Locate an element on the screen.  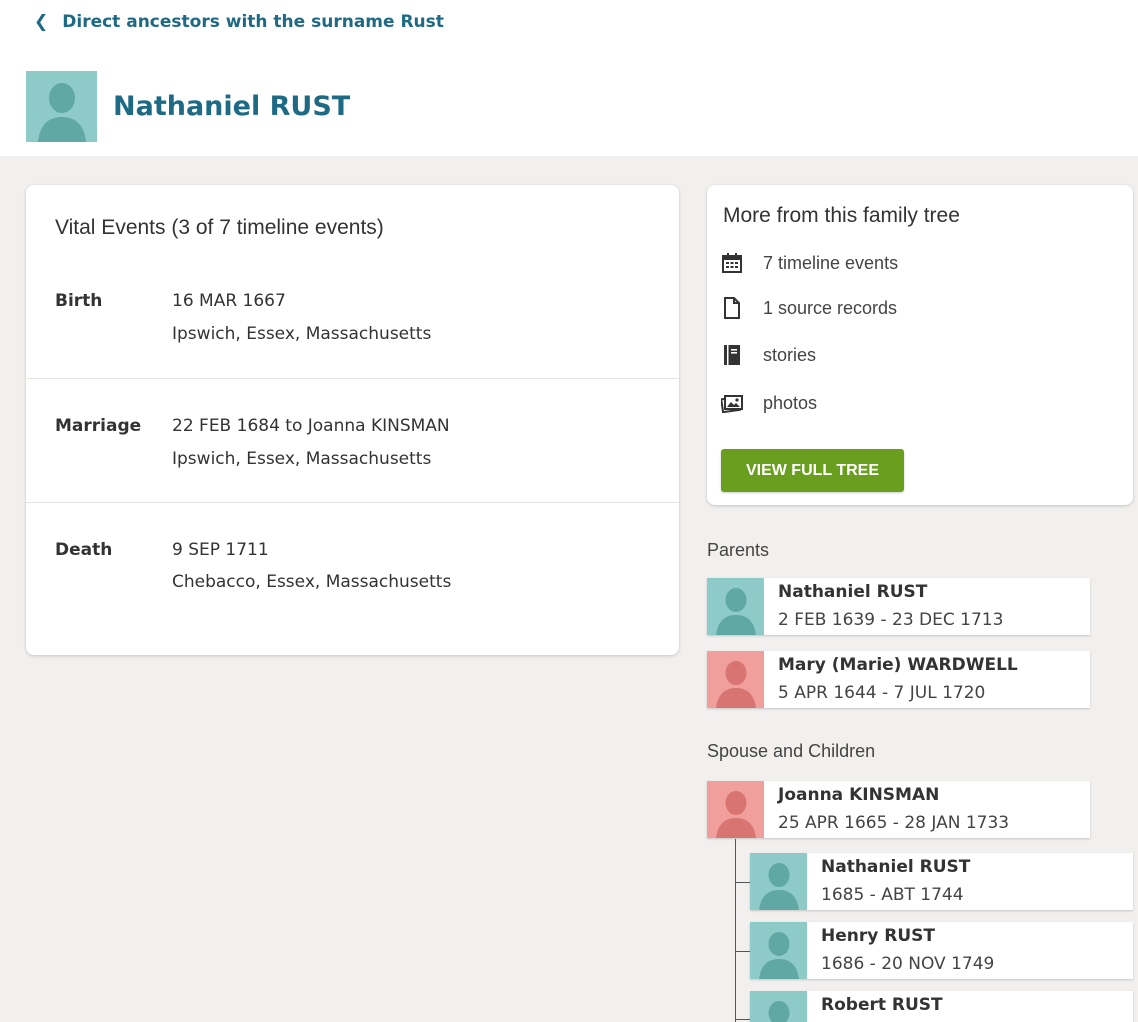
chevron-left-icon: ❮ is located at coordinates (41, 22).